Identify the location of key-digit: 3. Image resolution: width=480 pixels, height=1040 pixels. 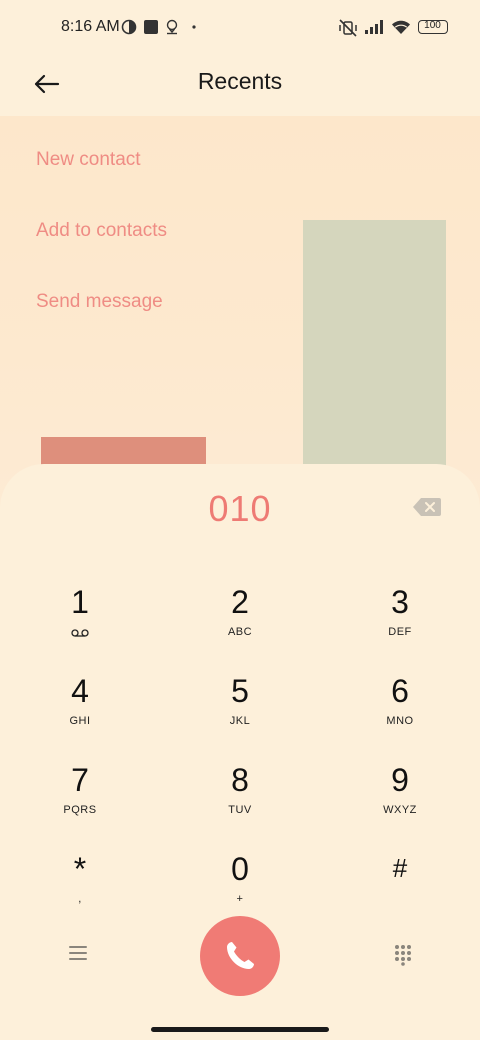
(400, 602).